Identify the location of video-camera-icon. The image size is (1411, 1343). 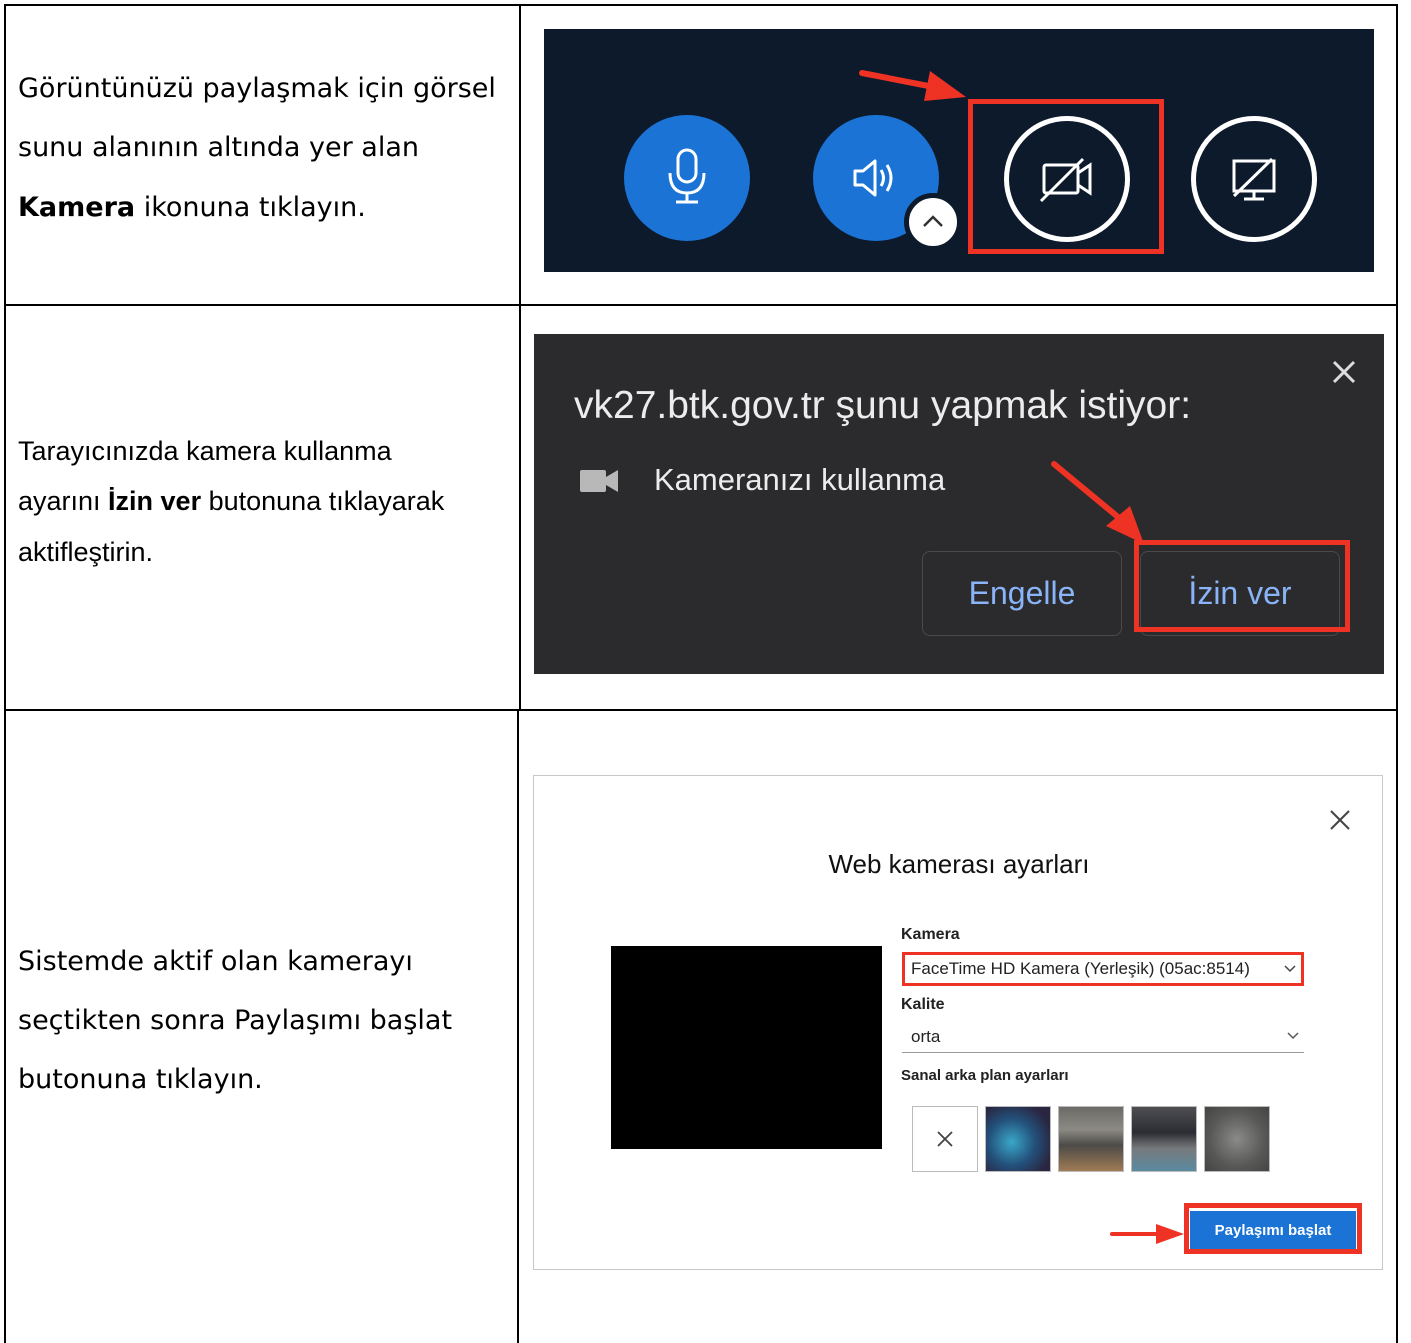
(599, 481).